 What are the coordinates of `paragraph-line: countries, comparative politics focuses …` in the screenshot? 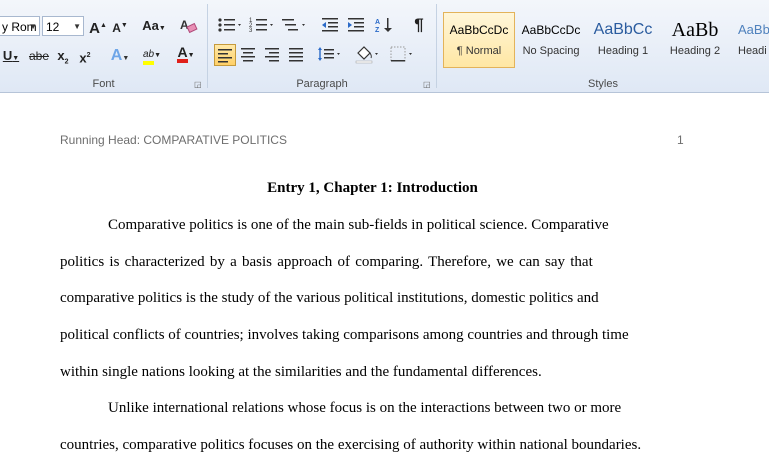 It's located at (351, 445).